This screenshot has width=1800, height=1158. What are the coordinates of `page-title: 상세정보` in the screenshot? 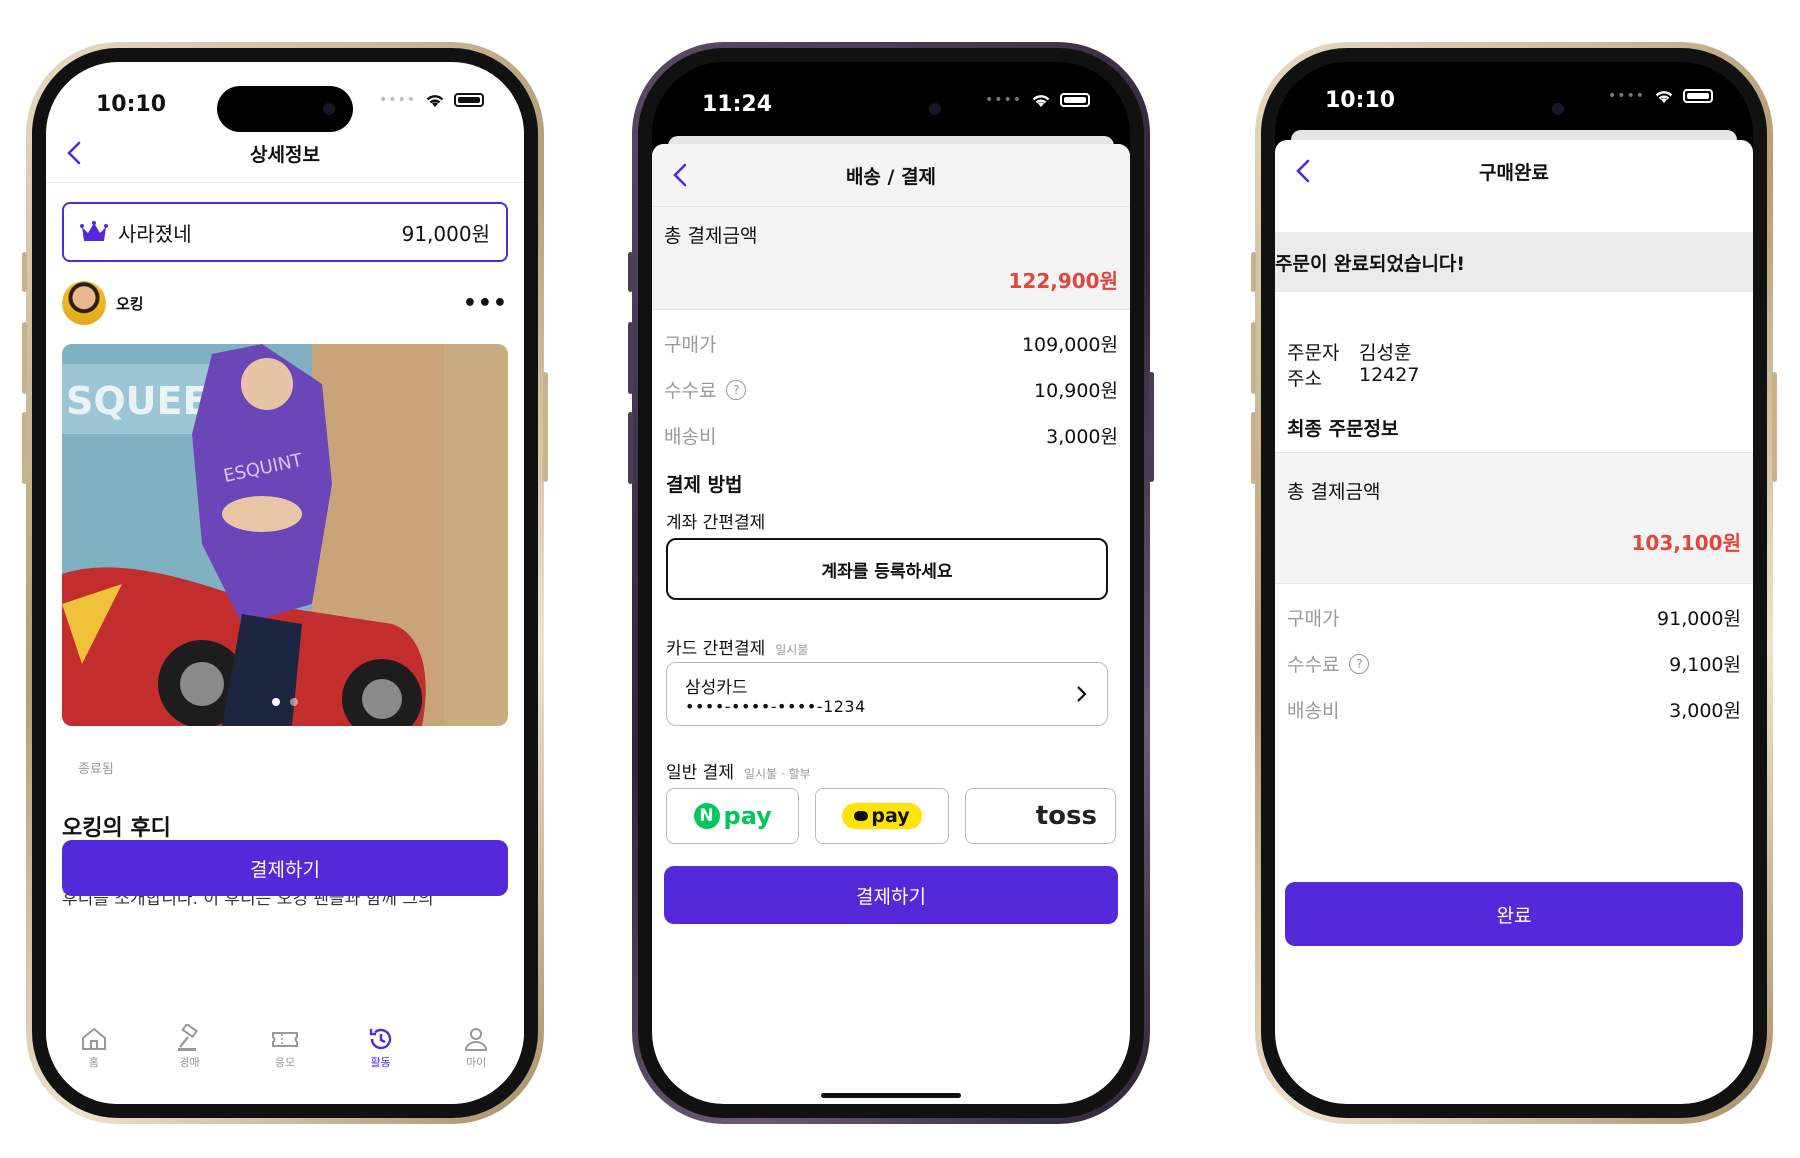 It's located at (285, 154).